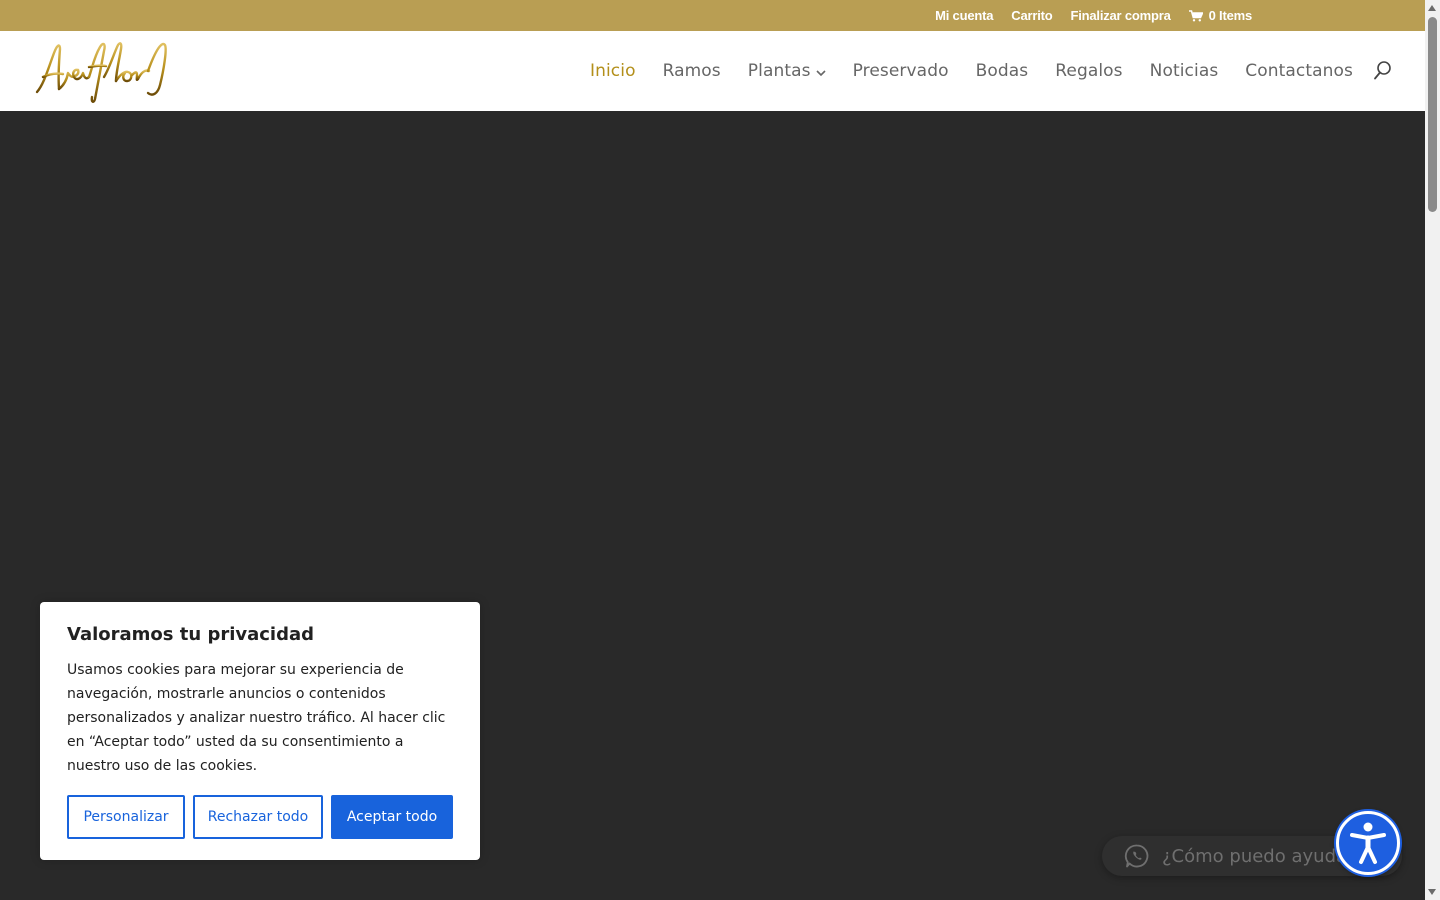  Describe the element at coordinates (1088, 71) in the screenshot. I see `nav-item-regalos: Regalos` at that location.